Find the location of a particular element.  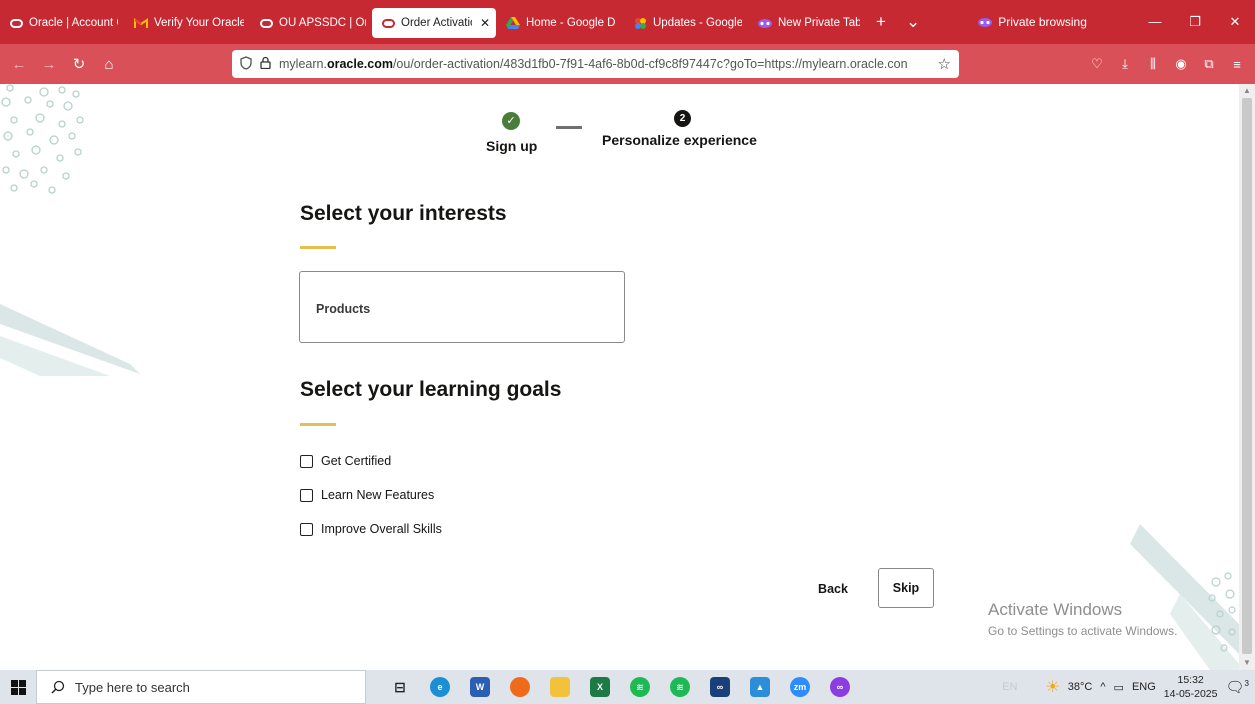

goal-get-certified: Get Certified is located at coordinates (345, 461).